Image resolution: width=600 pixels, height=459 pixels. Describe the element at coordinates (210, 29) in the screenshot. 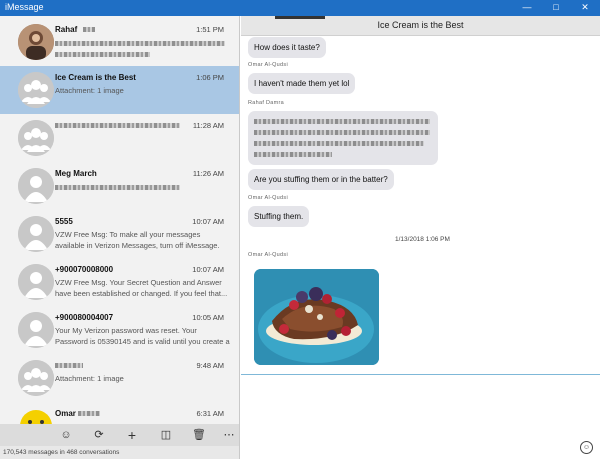

I see `conversation-time: 1:51 PM` at that location.